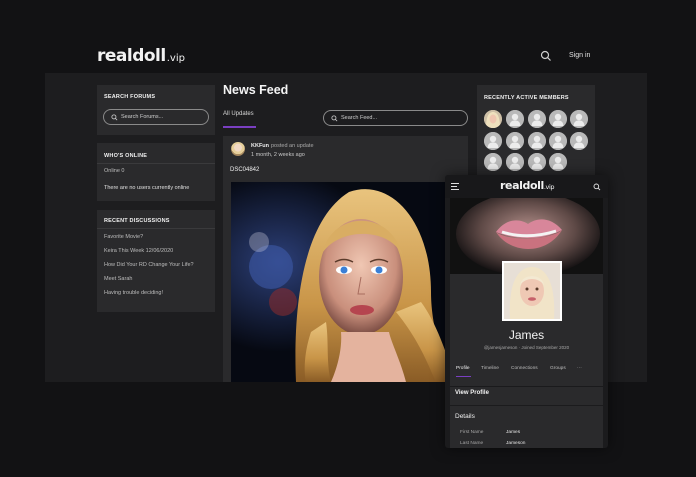 This screenshot has width=696, height=477. What do you see at coordinates (238, 149) in the screenshot?
I see `avatar` at bounding box center [238, 149].